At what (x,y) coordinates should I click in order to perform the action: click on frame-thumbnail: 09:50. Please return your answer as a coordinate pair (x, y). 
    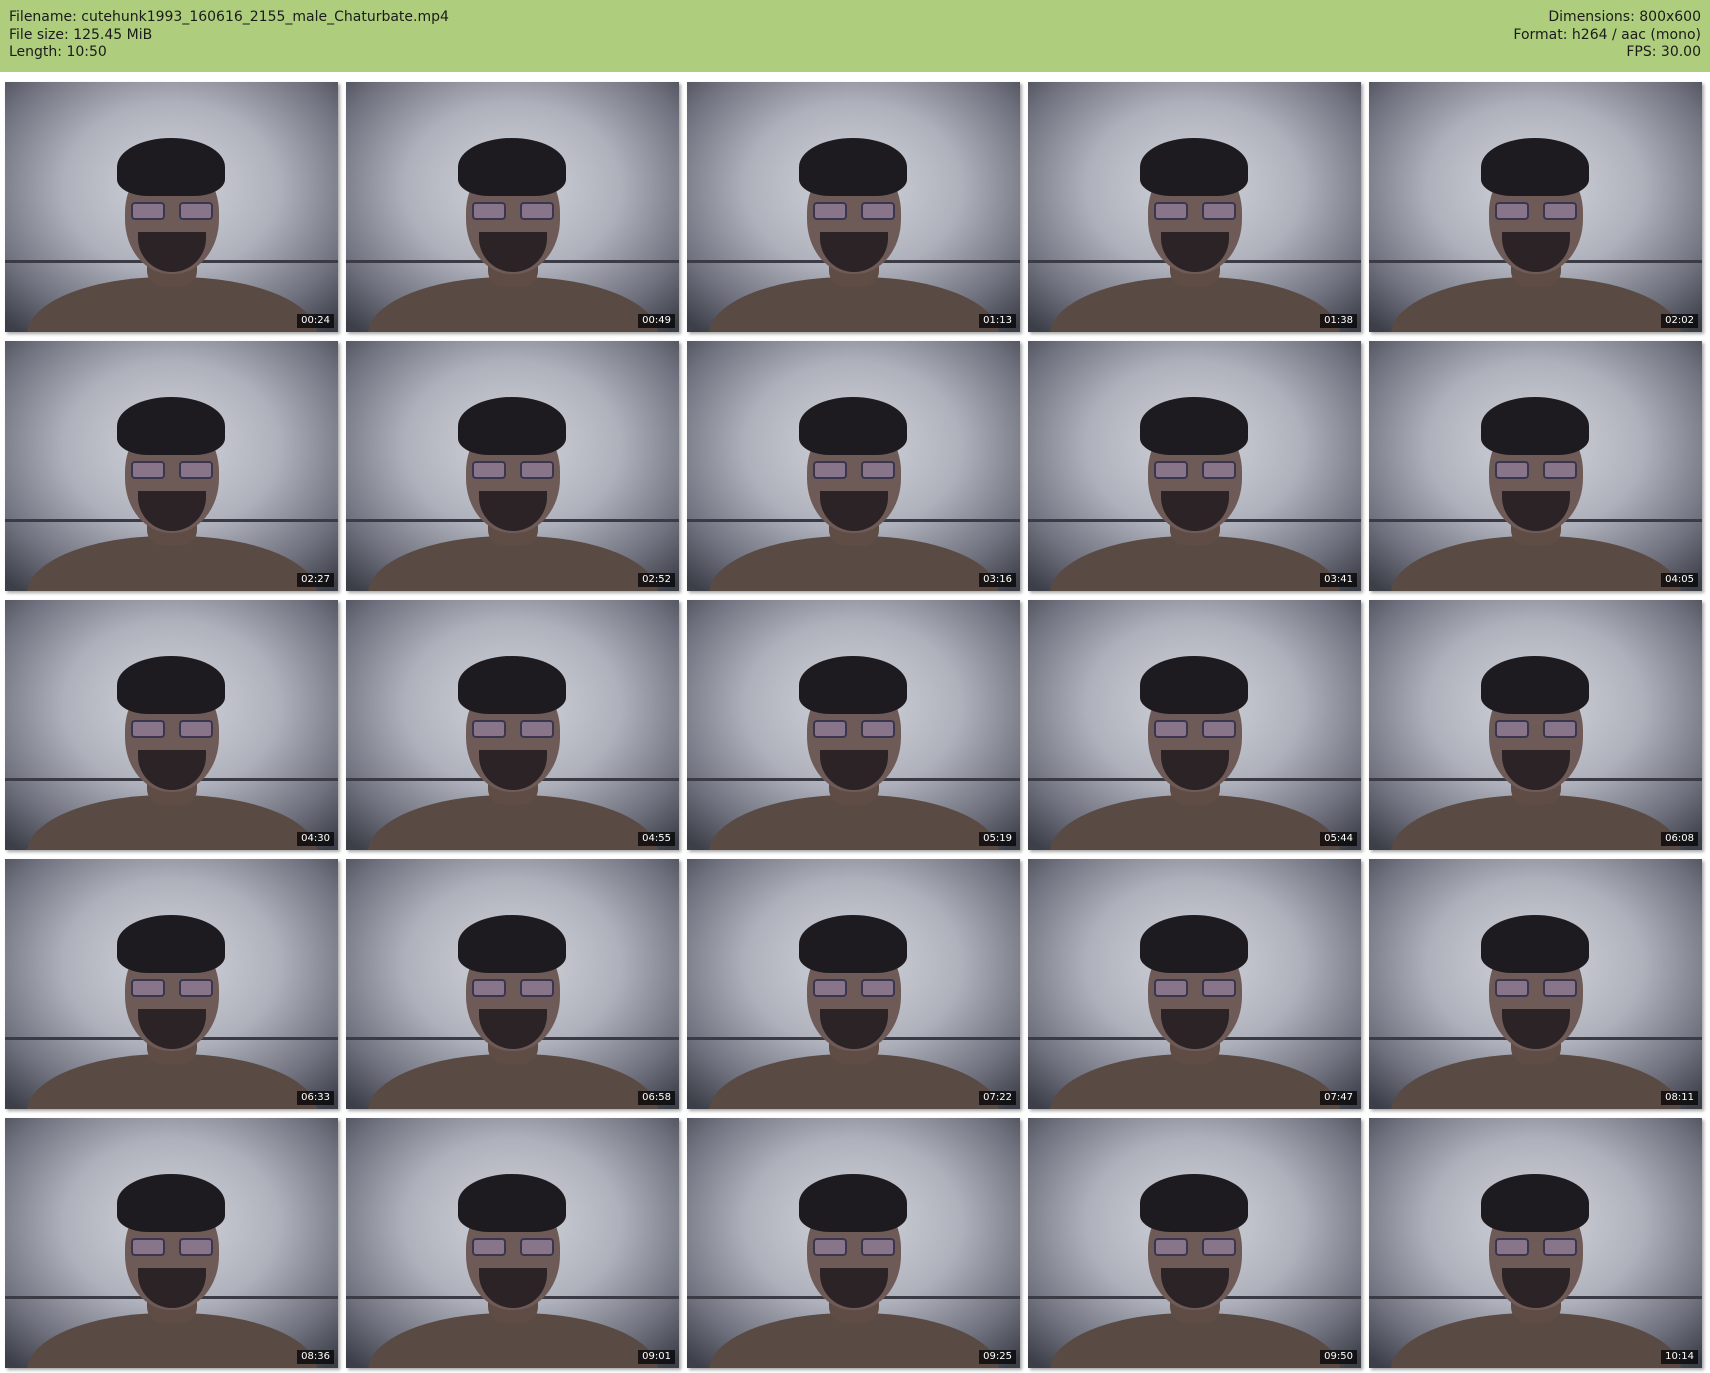
    Looking at the image, I should click on (1194, 1243).